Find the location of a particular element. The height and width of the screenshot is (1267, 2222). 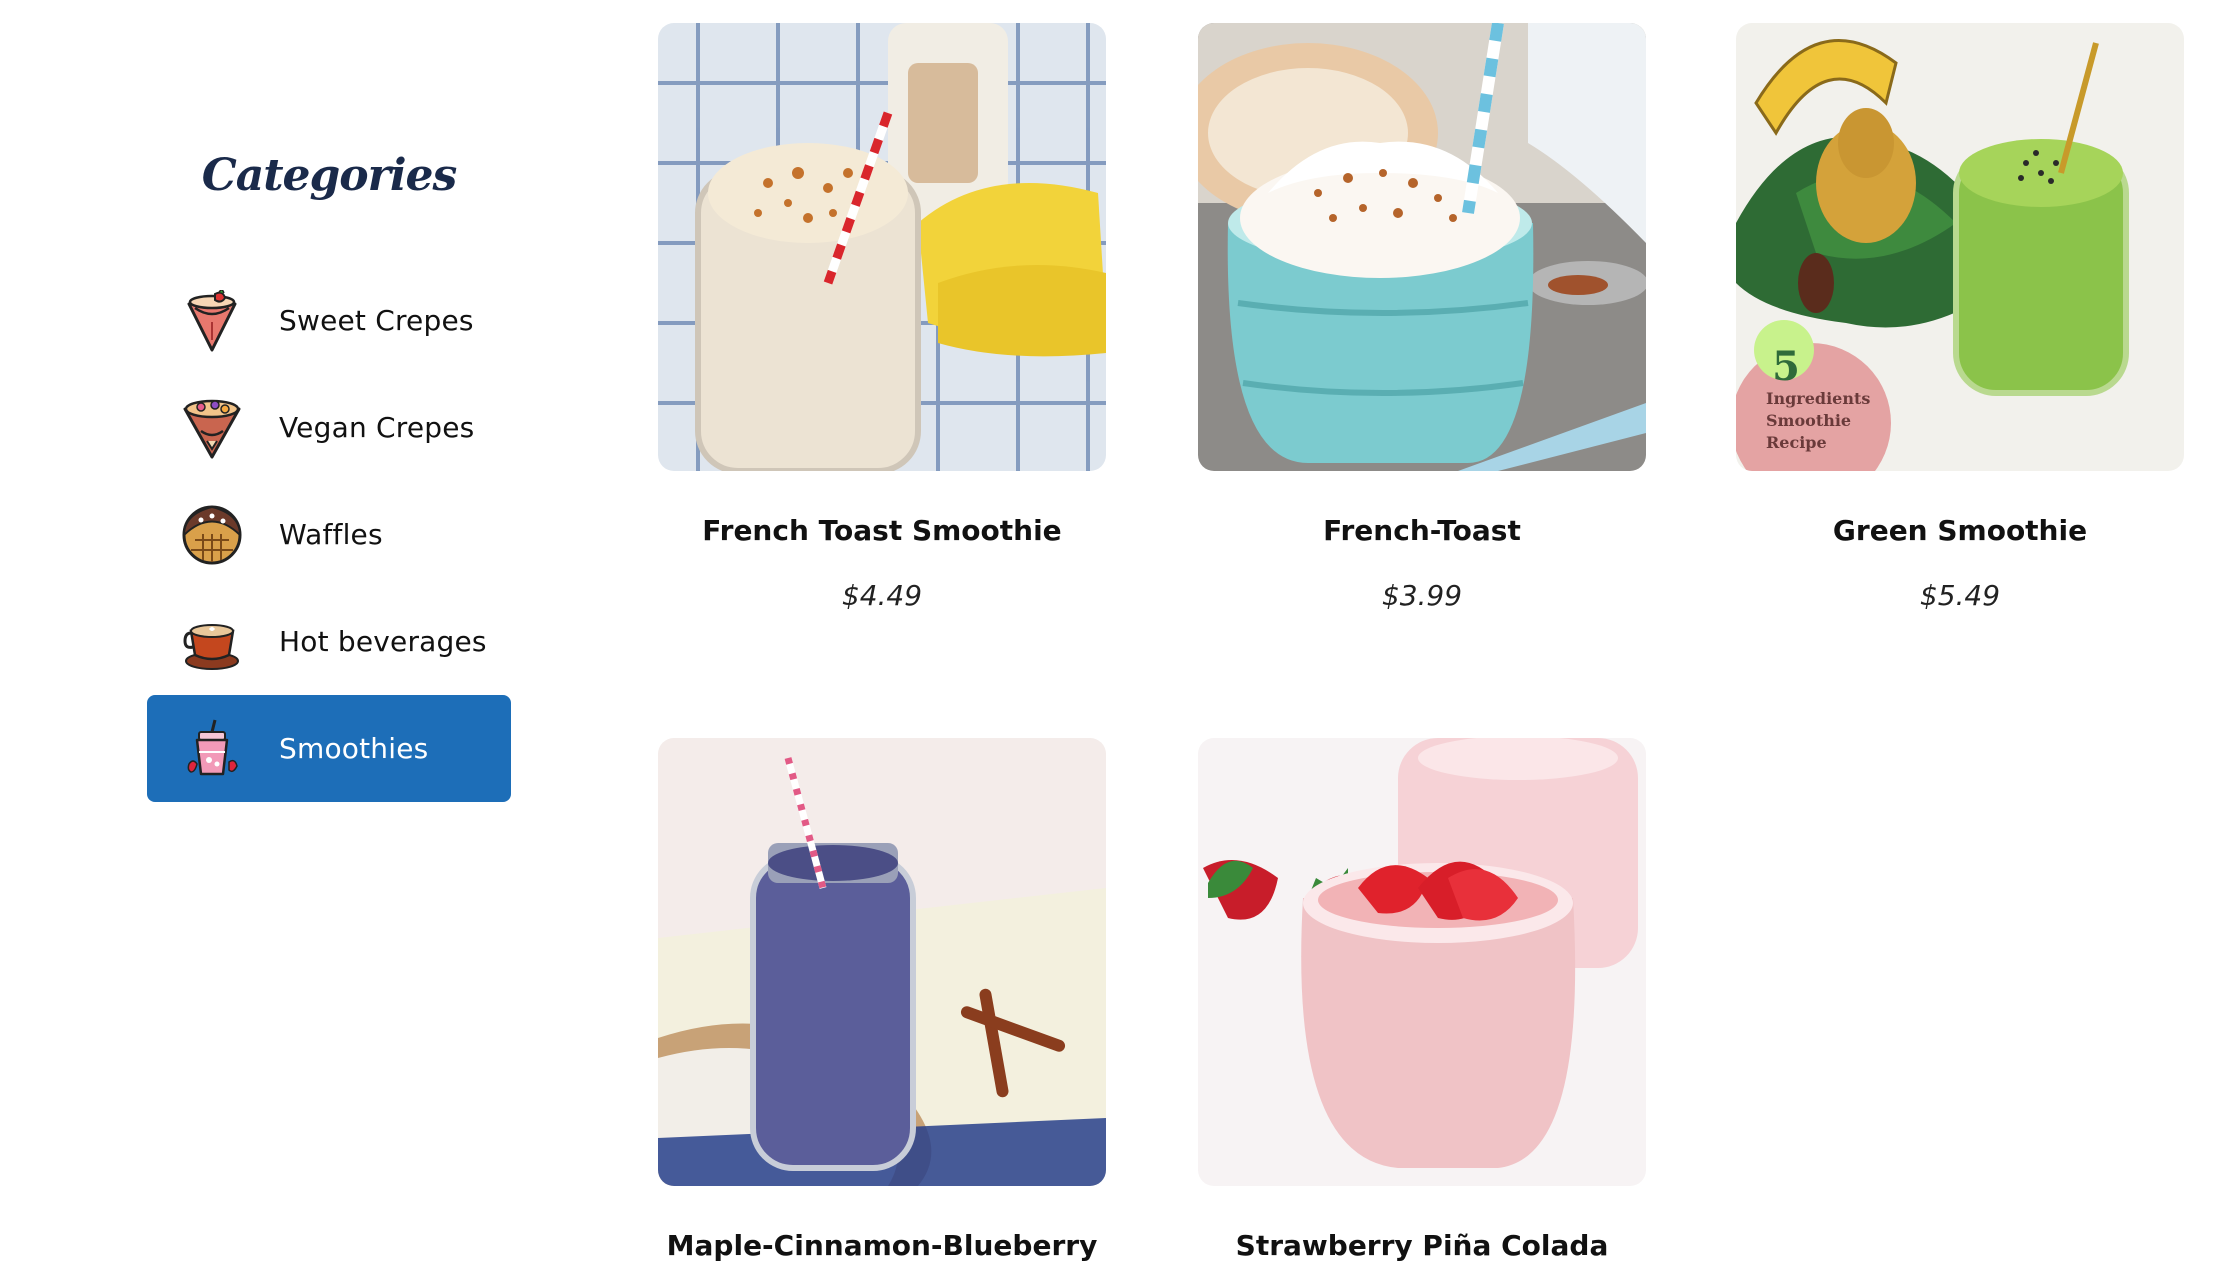

product-card: French Toast Smoothie $4.49 is located at coordinates (882, 317).